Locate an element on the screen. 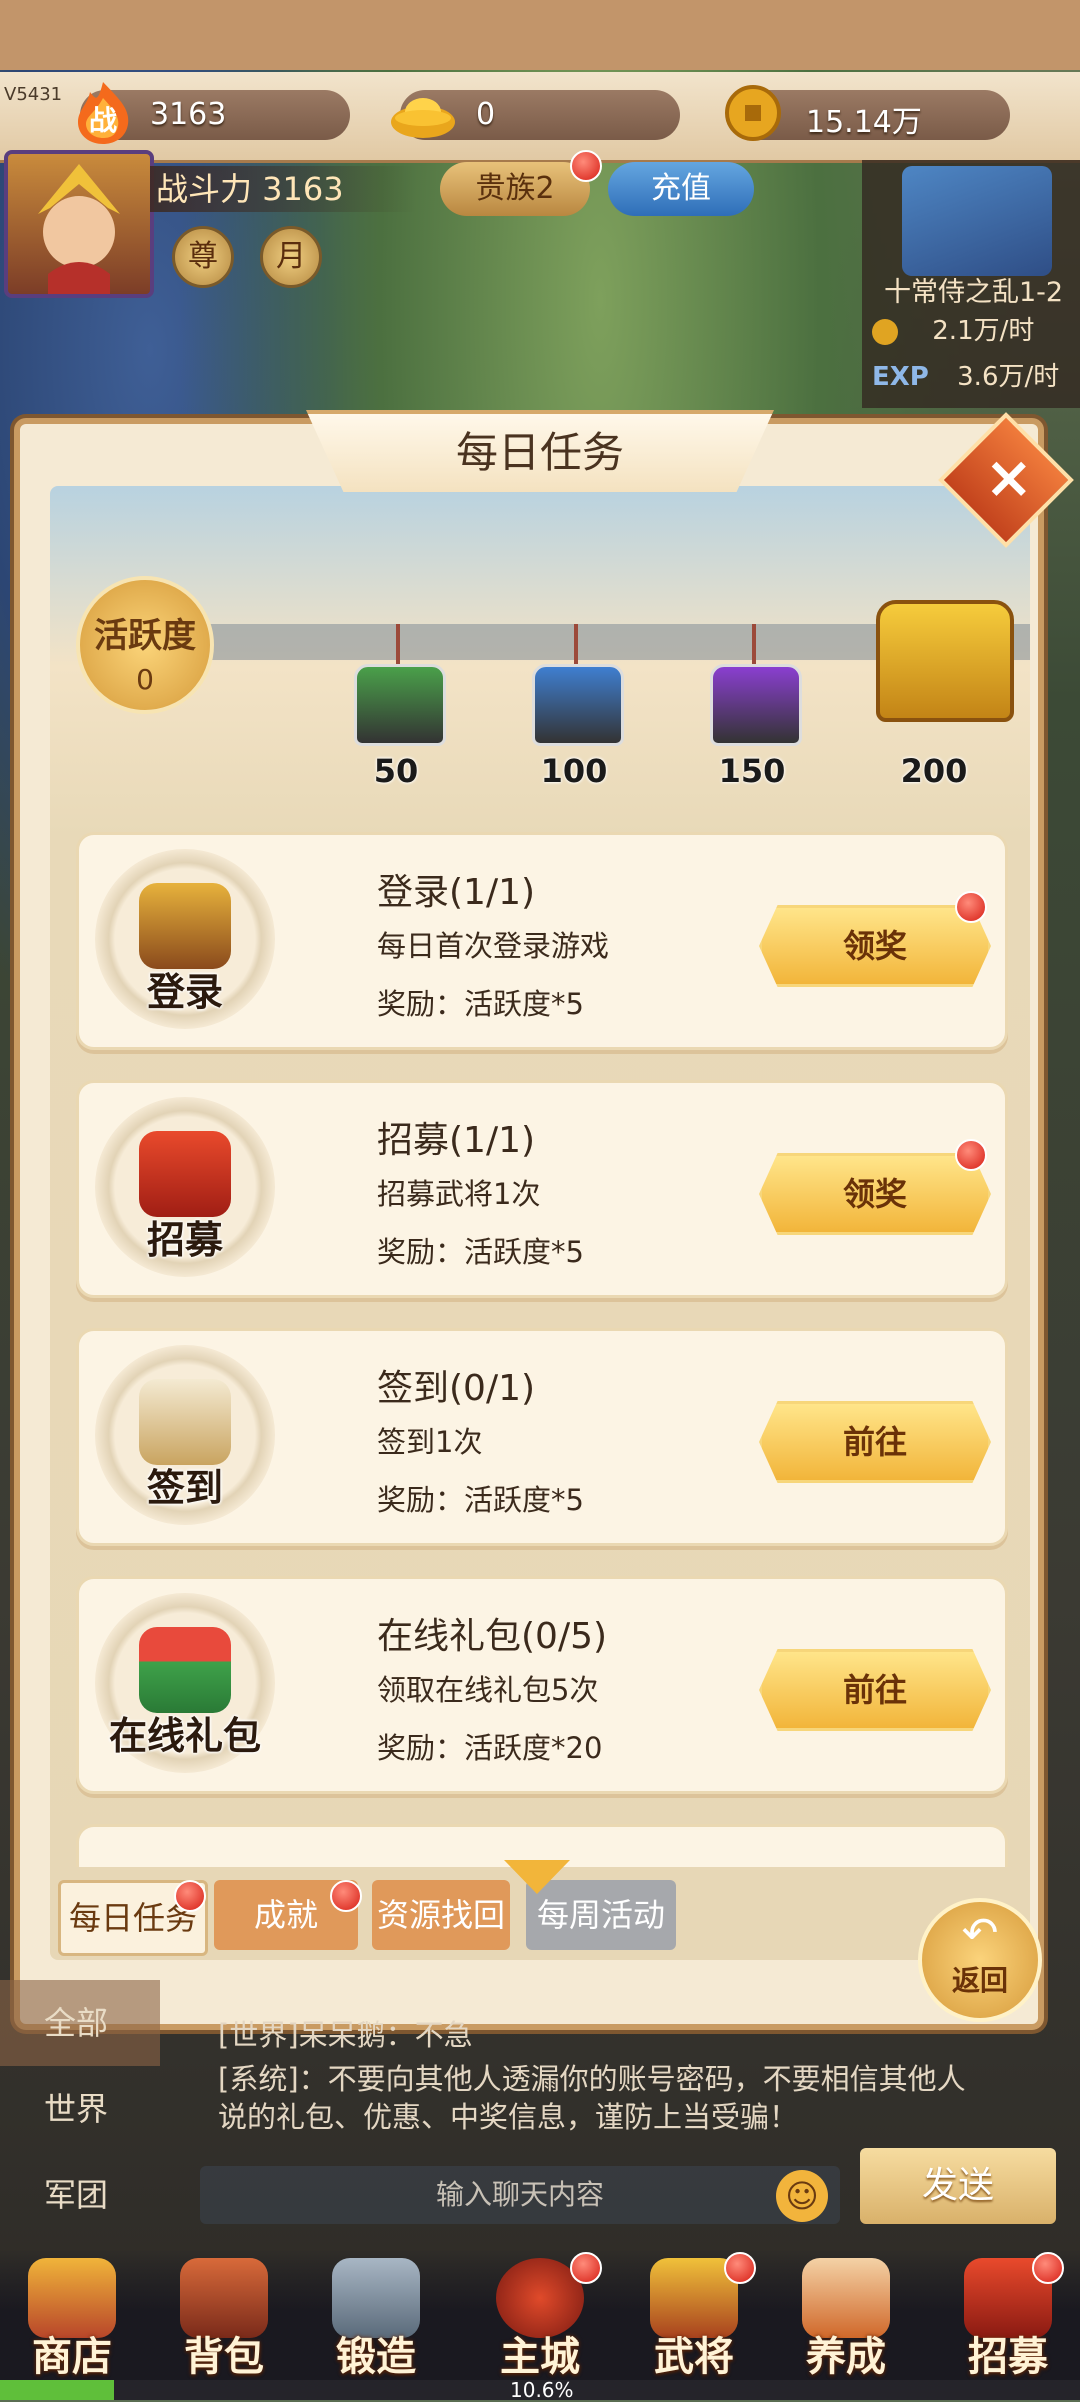 The width and height of the screenshot is (1080, 2402). nav-label: 商店 is located at coordinates (72, 2357).